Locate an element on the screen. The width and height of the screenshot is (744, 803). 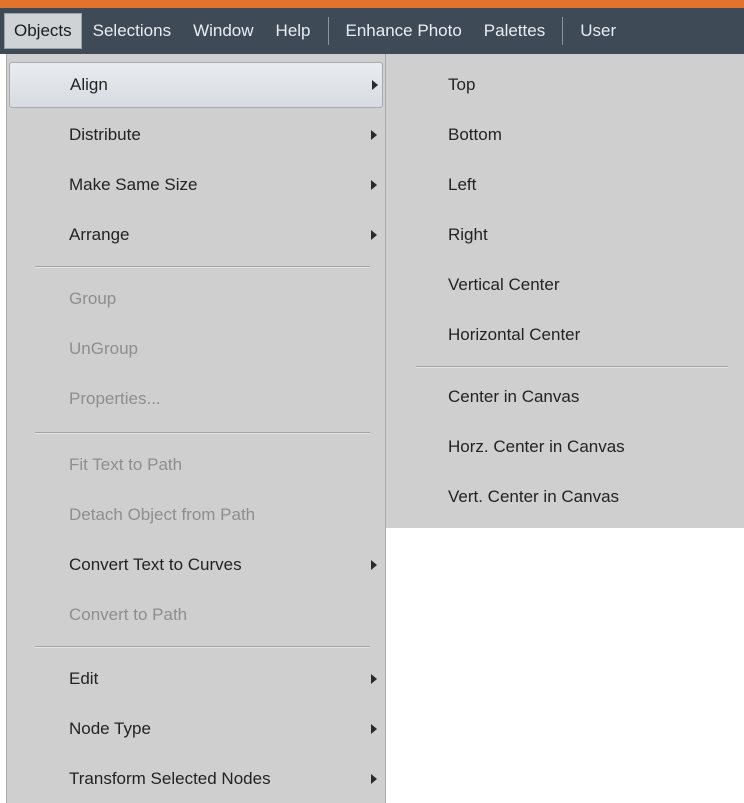
menu-item-label: Make Same Size is located at coordinates (133, 184).